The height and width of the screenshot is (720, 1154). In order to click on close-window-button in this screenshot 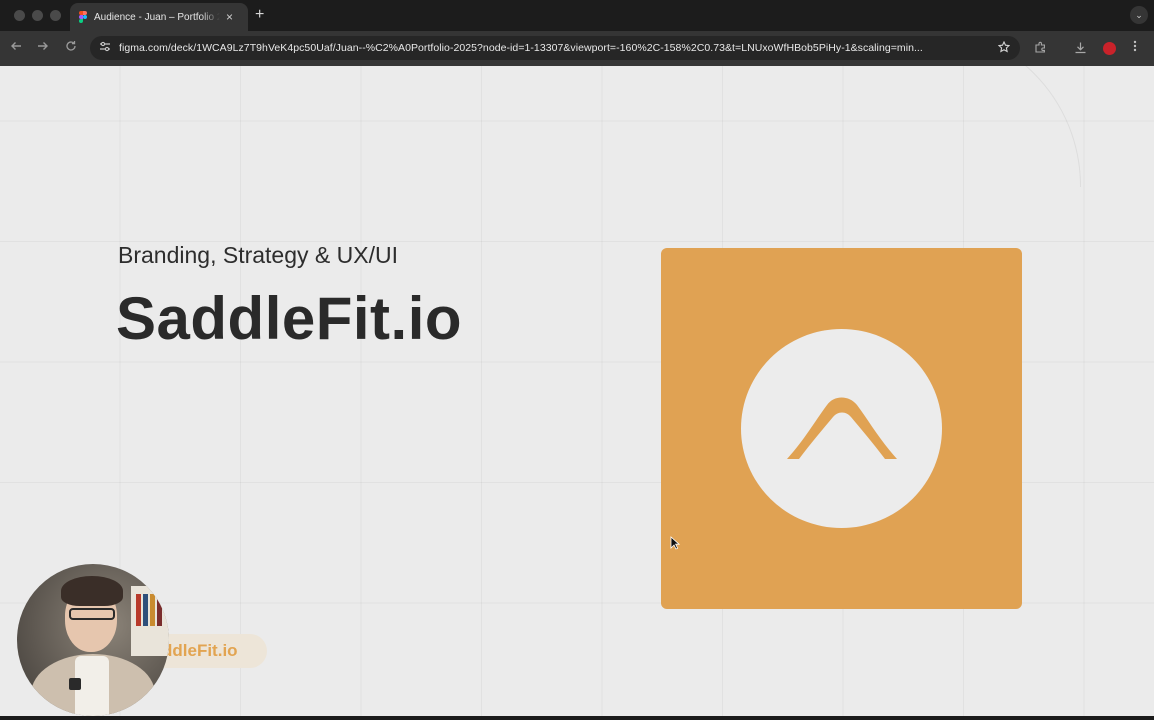, I will do `click(19, 15)`.